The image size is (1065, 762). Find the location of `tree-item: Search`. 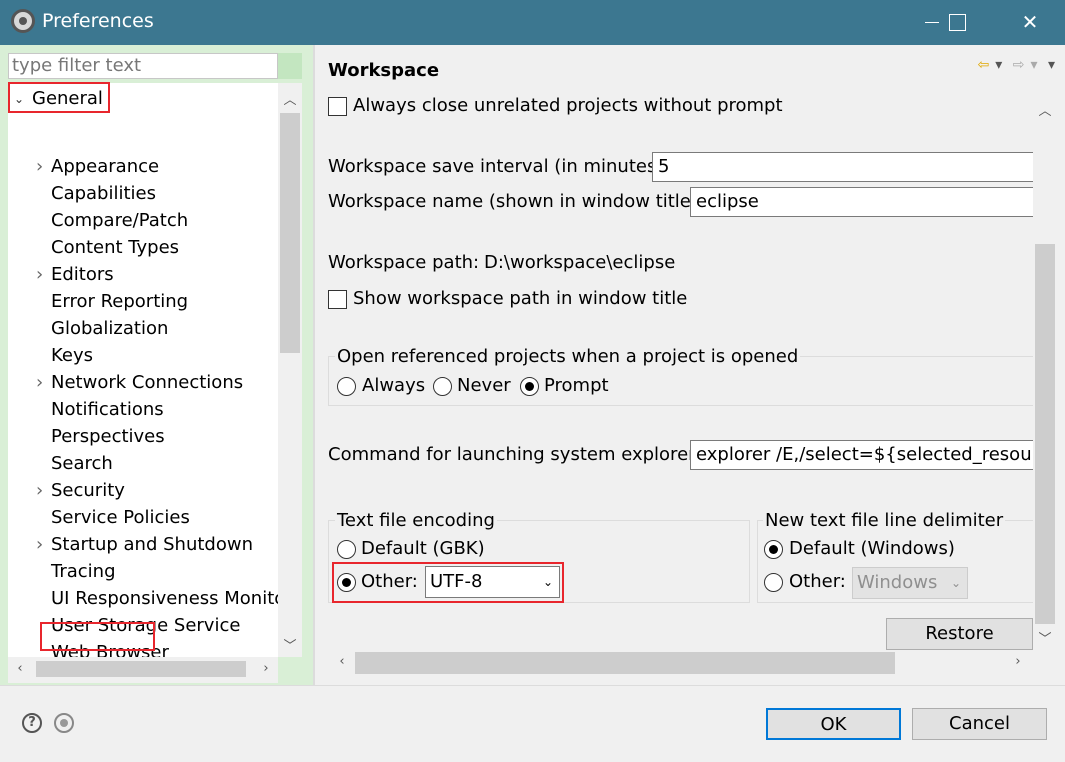

tree-item: Search is located at coordinates (143, 463).